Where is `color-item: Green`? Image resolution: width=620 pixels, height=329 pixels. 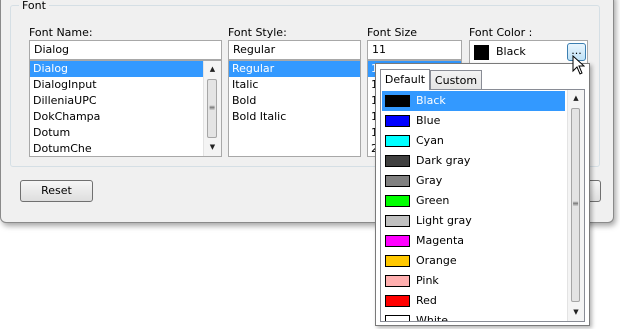 color-item: Green is located at coordinates (473, 201).